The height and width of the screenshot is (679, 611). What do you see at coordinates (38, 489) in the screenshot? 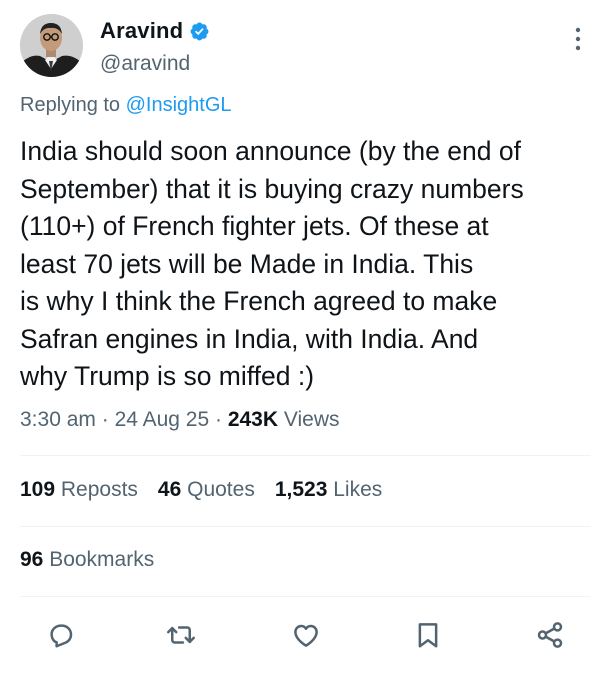
I see `reposts-count: 109` at bounding box center [38, 489].